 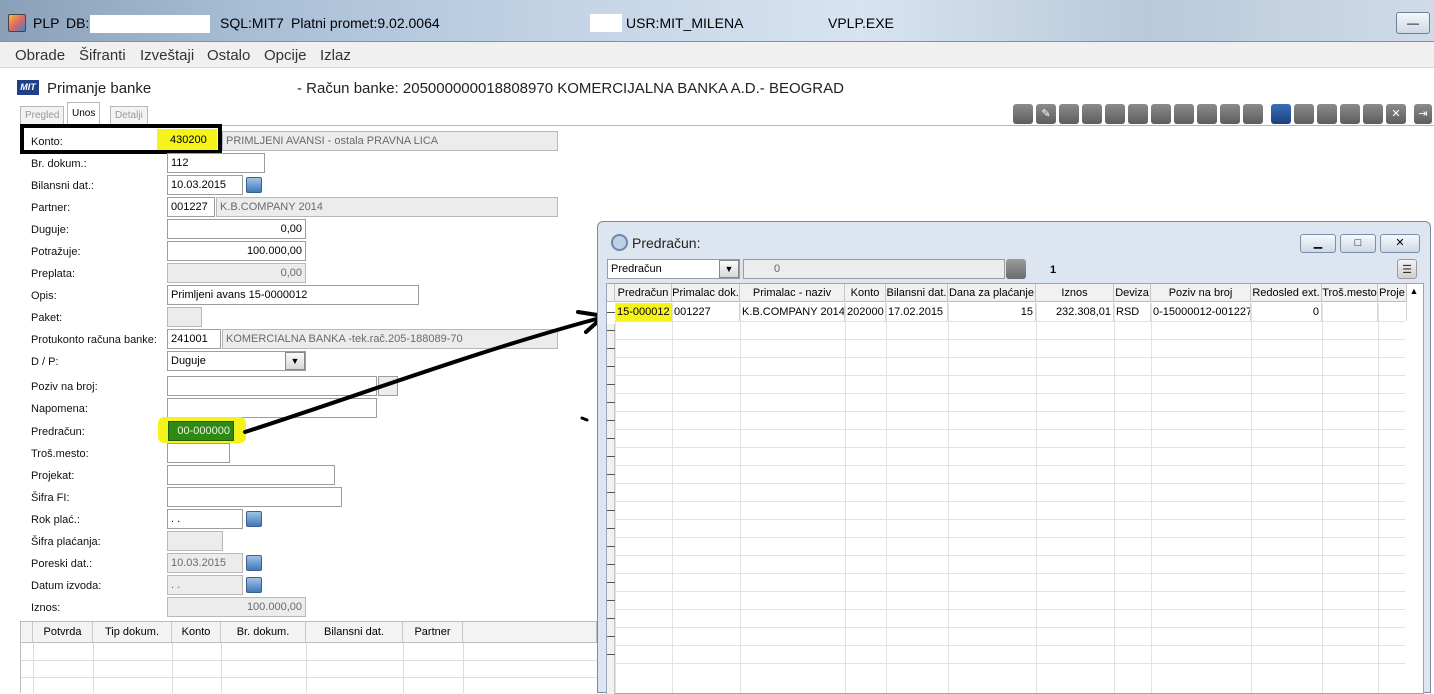 I want to click on popup-count: 1, so click(x=1053, y=270).